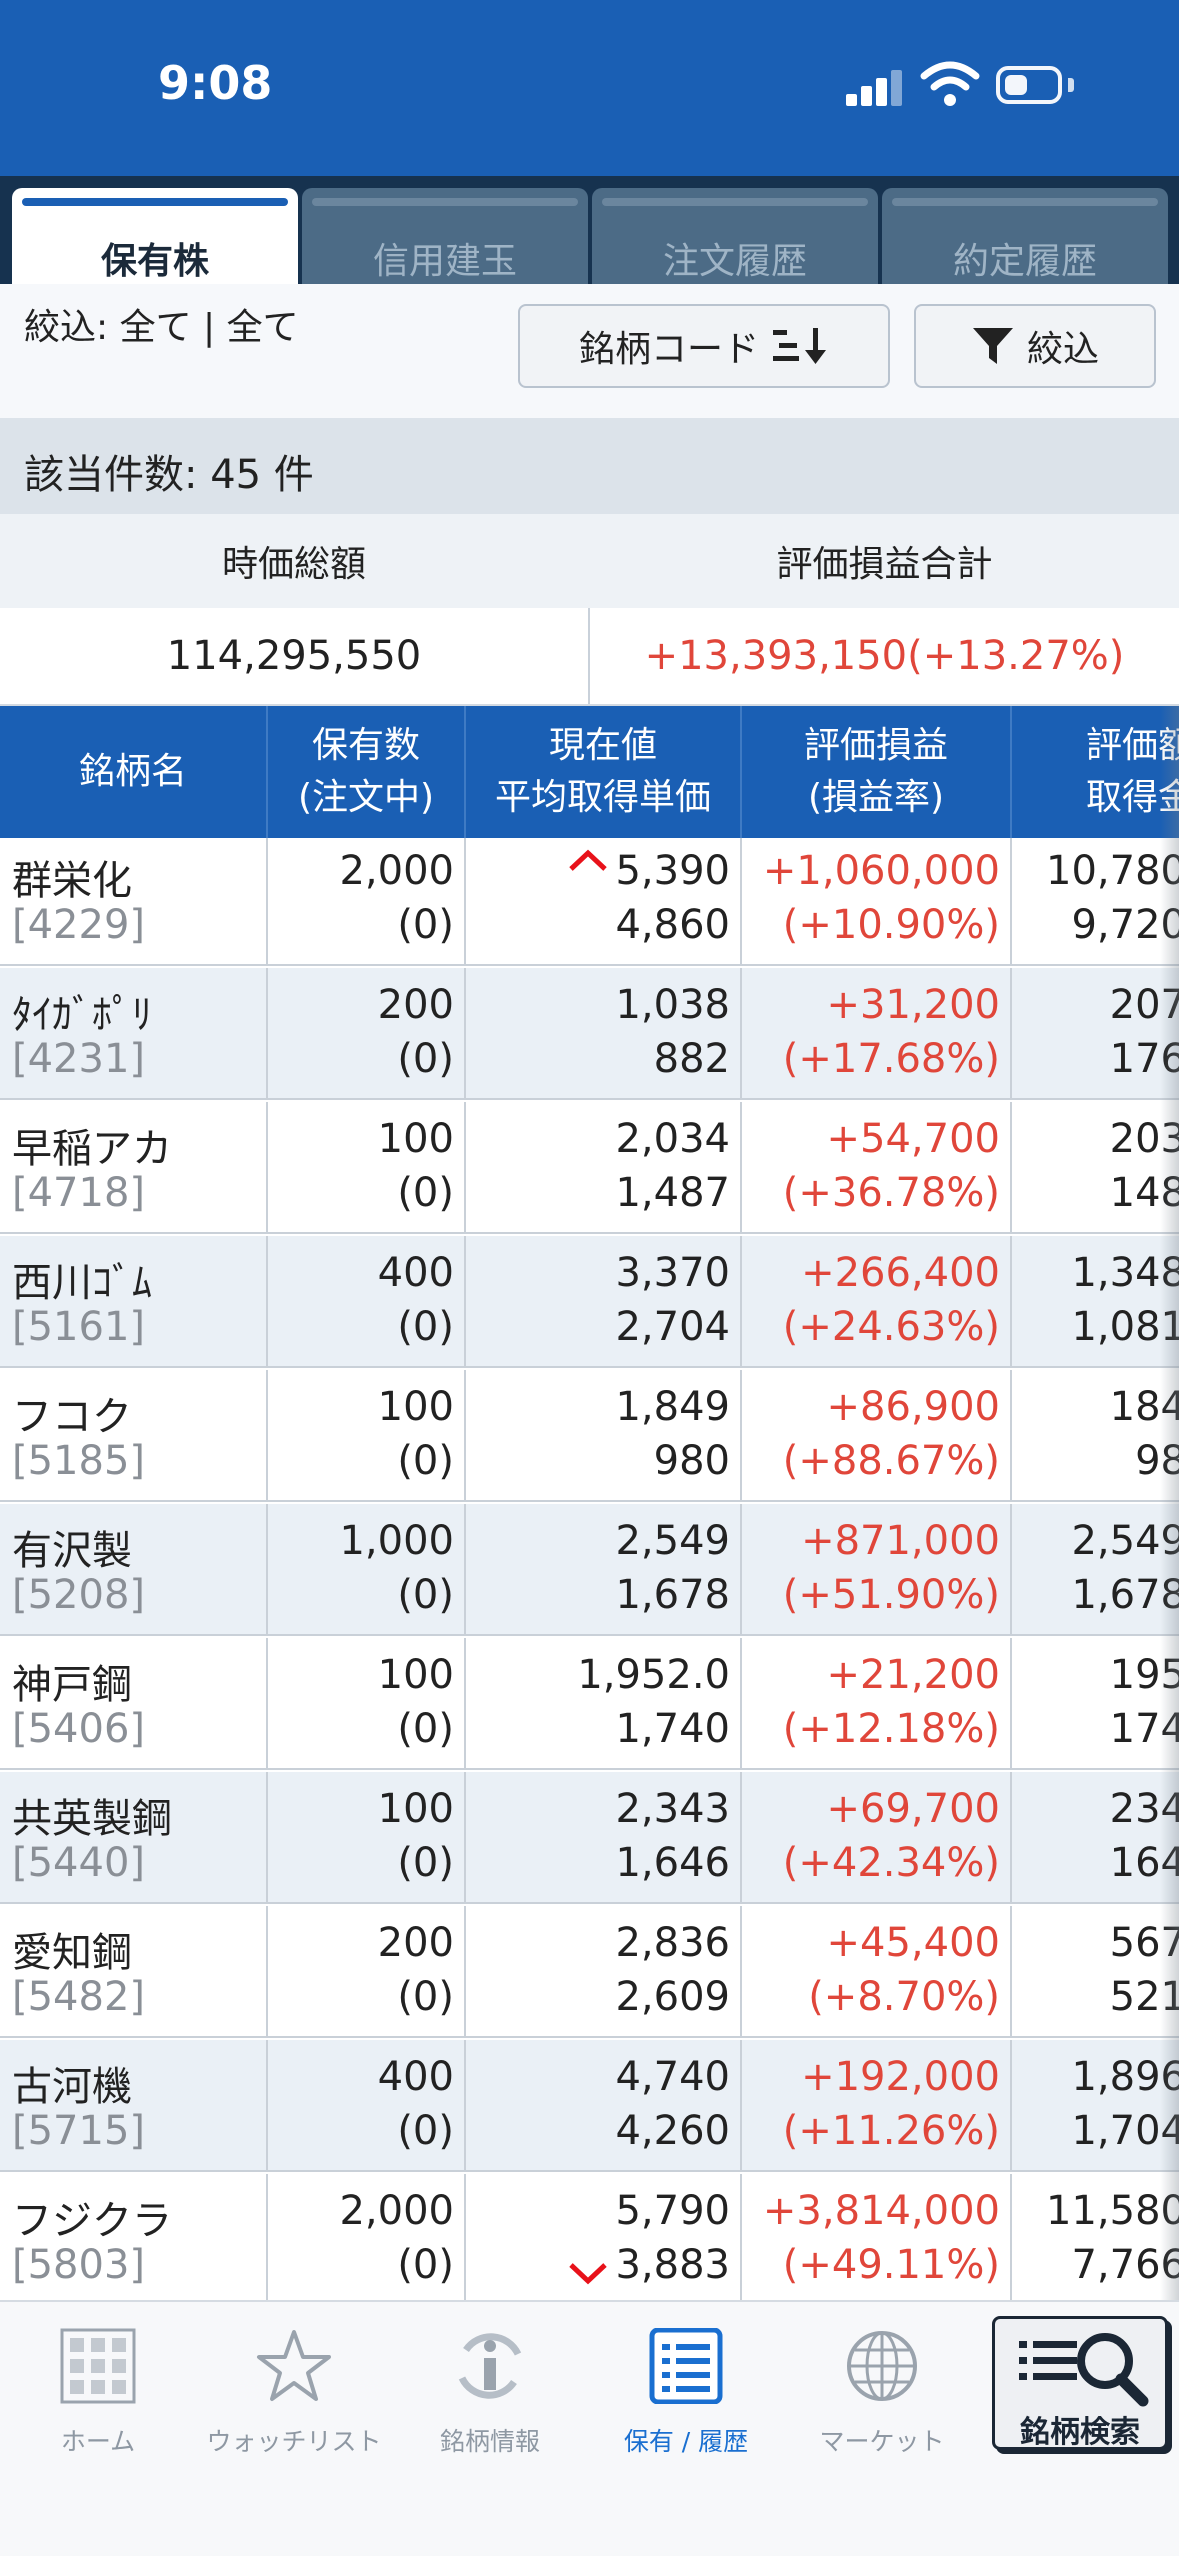 The image size is (1179, 2556). I want to click on star-icon, so click(294, 2365).